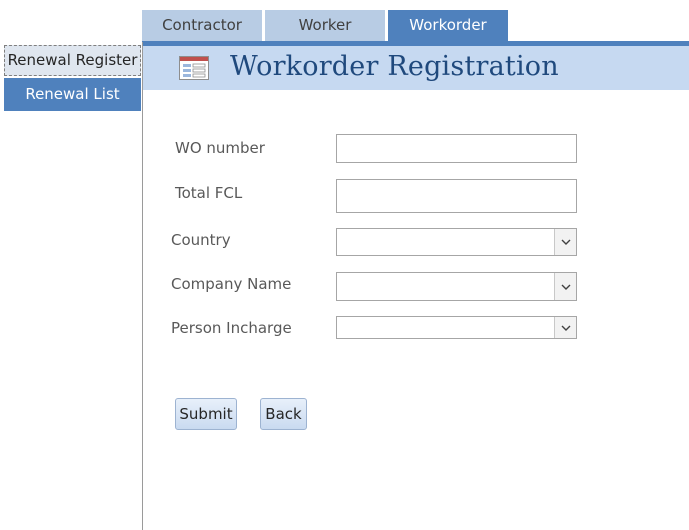 Image resolution: width=689 pixels, height=530 pixels. Describe the element at coordinates (209, 193) in the screenshot. I see `total-fcl-label: Total FCL` at that location.